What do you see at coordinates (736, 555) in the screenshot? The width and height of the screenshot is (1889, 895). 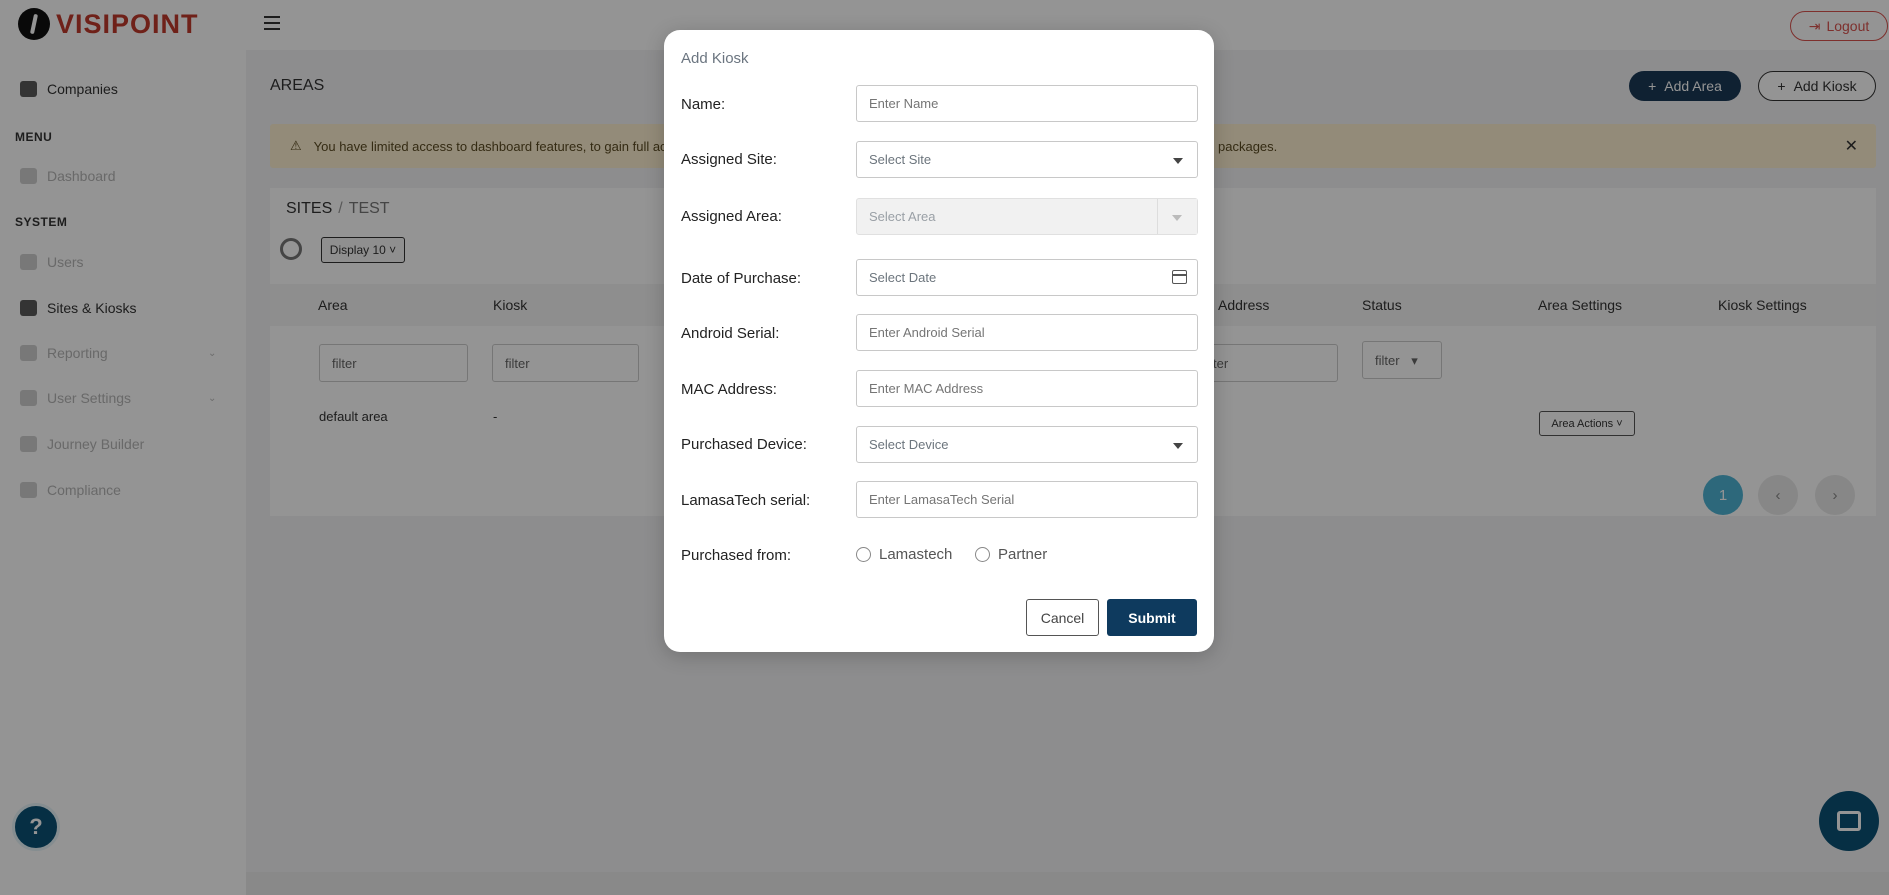 I see `purchased-from-label: Purchased from:` at bounding box center [736, 555].